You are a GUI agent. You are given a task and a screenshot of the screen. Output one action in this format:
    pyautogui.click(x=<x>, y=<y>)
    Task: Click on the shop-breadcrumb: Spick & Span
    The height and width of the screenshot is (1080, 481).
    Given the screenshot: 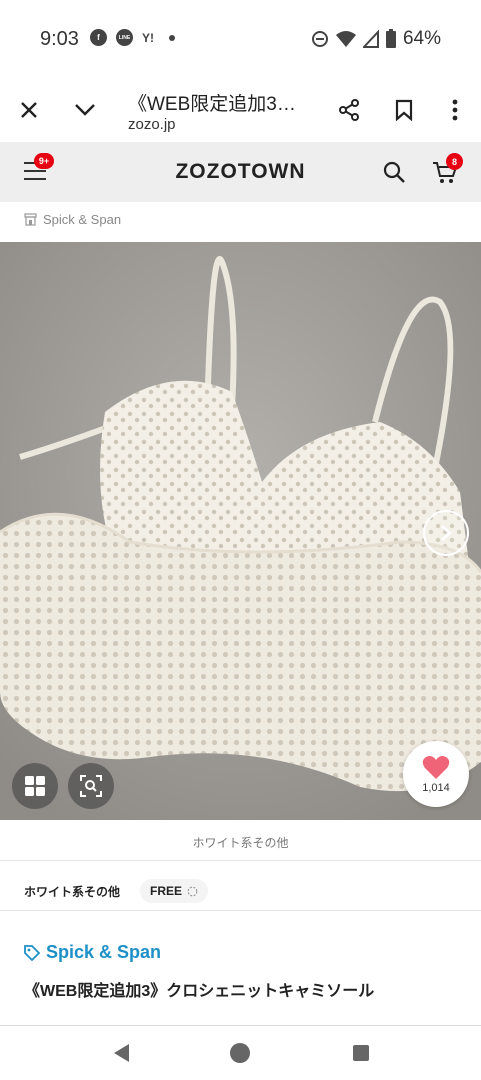 What is the action you would take?
    pyautogui.click(x=72, y=219)
    